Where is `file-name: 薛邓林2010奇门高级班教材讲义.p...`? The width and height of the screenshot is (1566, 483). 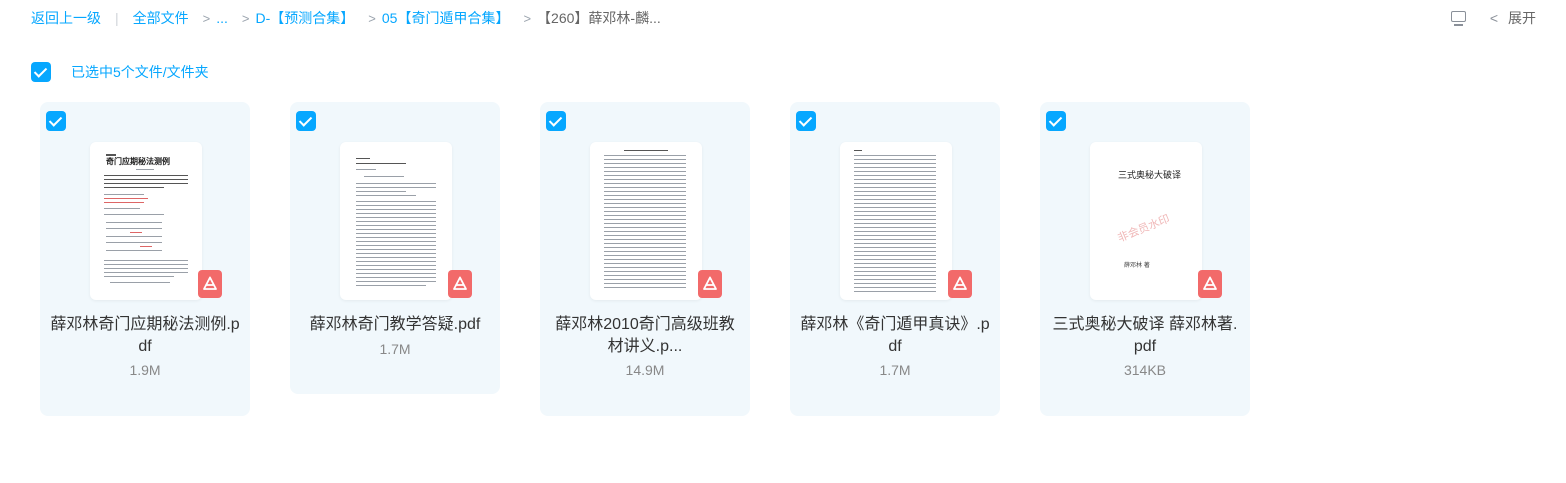
file-name: 薛邓林2010奇门高级班教材讲义.p... is located at coordinates (645, 335).